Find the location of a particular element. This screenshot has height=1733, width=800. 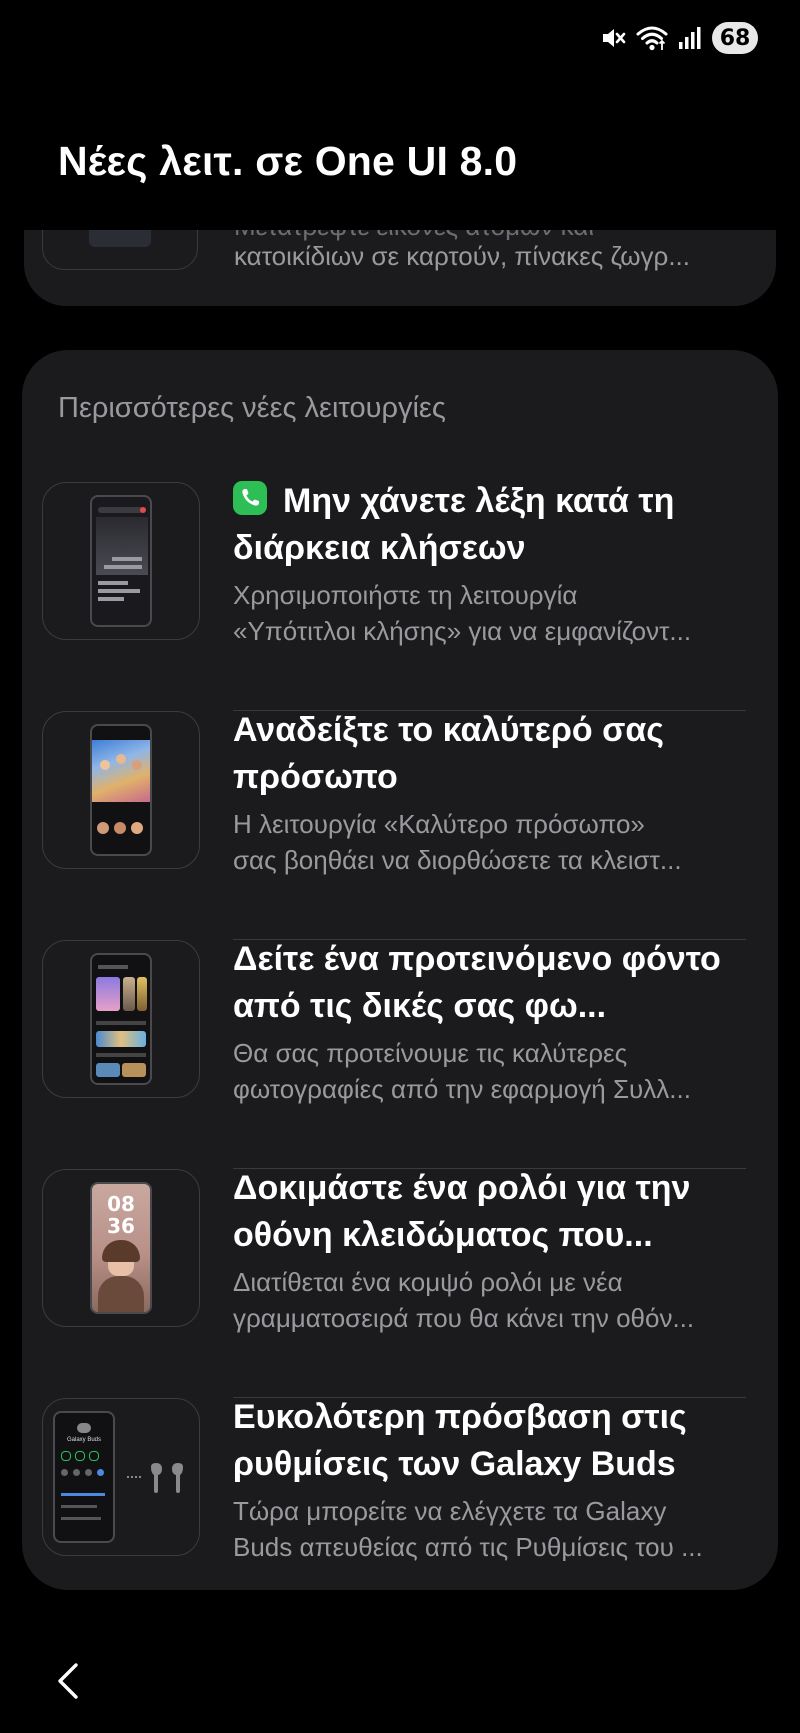

status-icons: 68 is located at coordinates (679, 38).